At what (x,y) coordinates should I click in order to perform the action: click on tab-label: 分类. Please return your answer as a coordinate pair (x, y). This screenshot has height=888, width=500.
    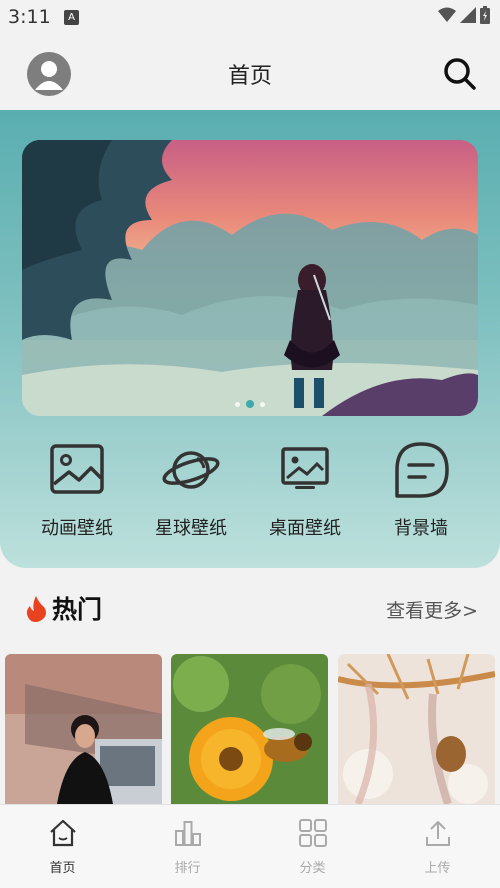
    Looking at the image, I should click on (312, 868).